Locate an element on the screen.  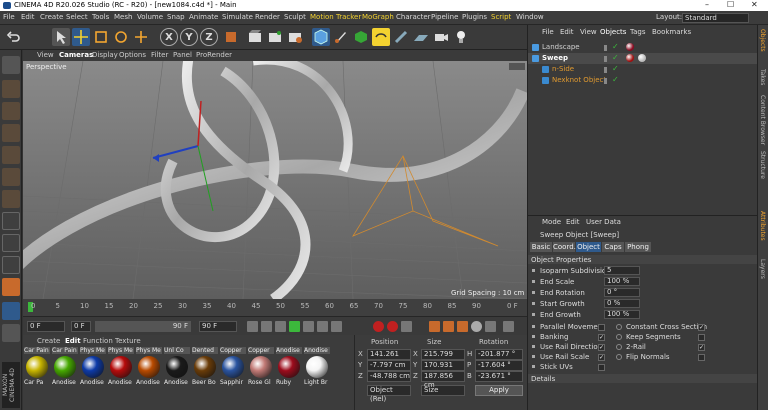
menu-volume: Volume is located at coordinates (150, 17).